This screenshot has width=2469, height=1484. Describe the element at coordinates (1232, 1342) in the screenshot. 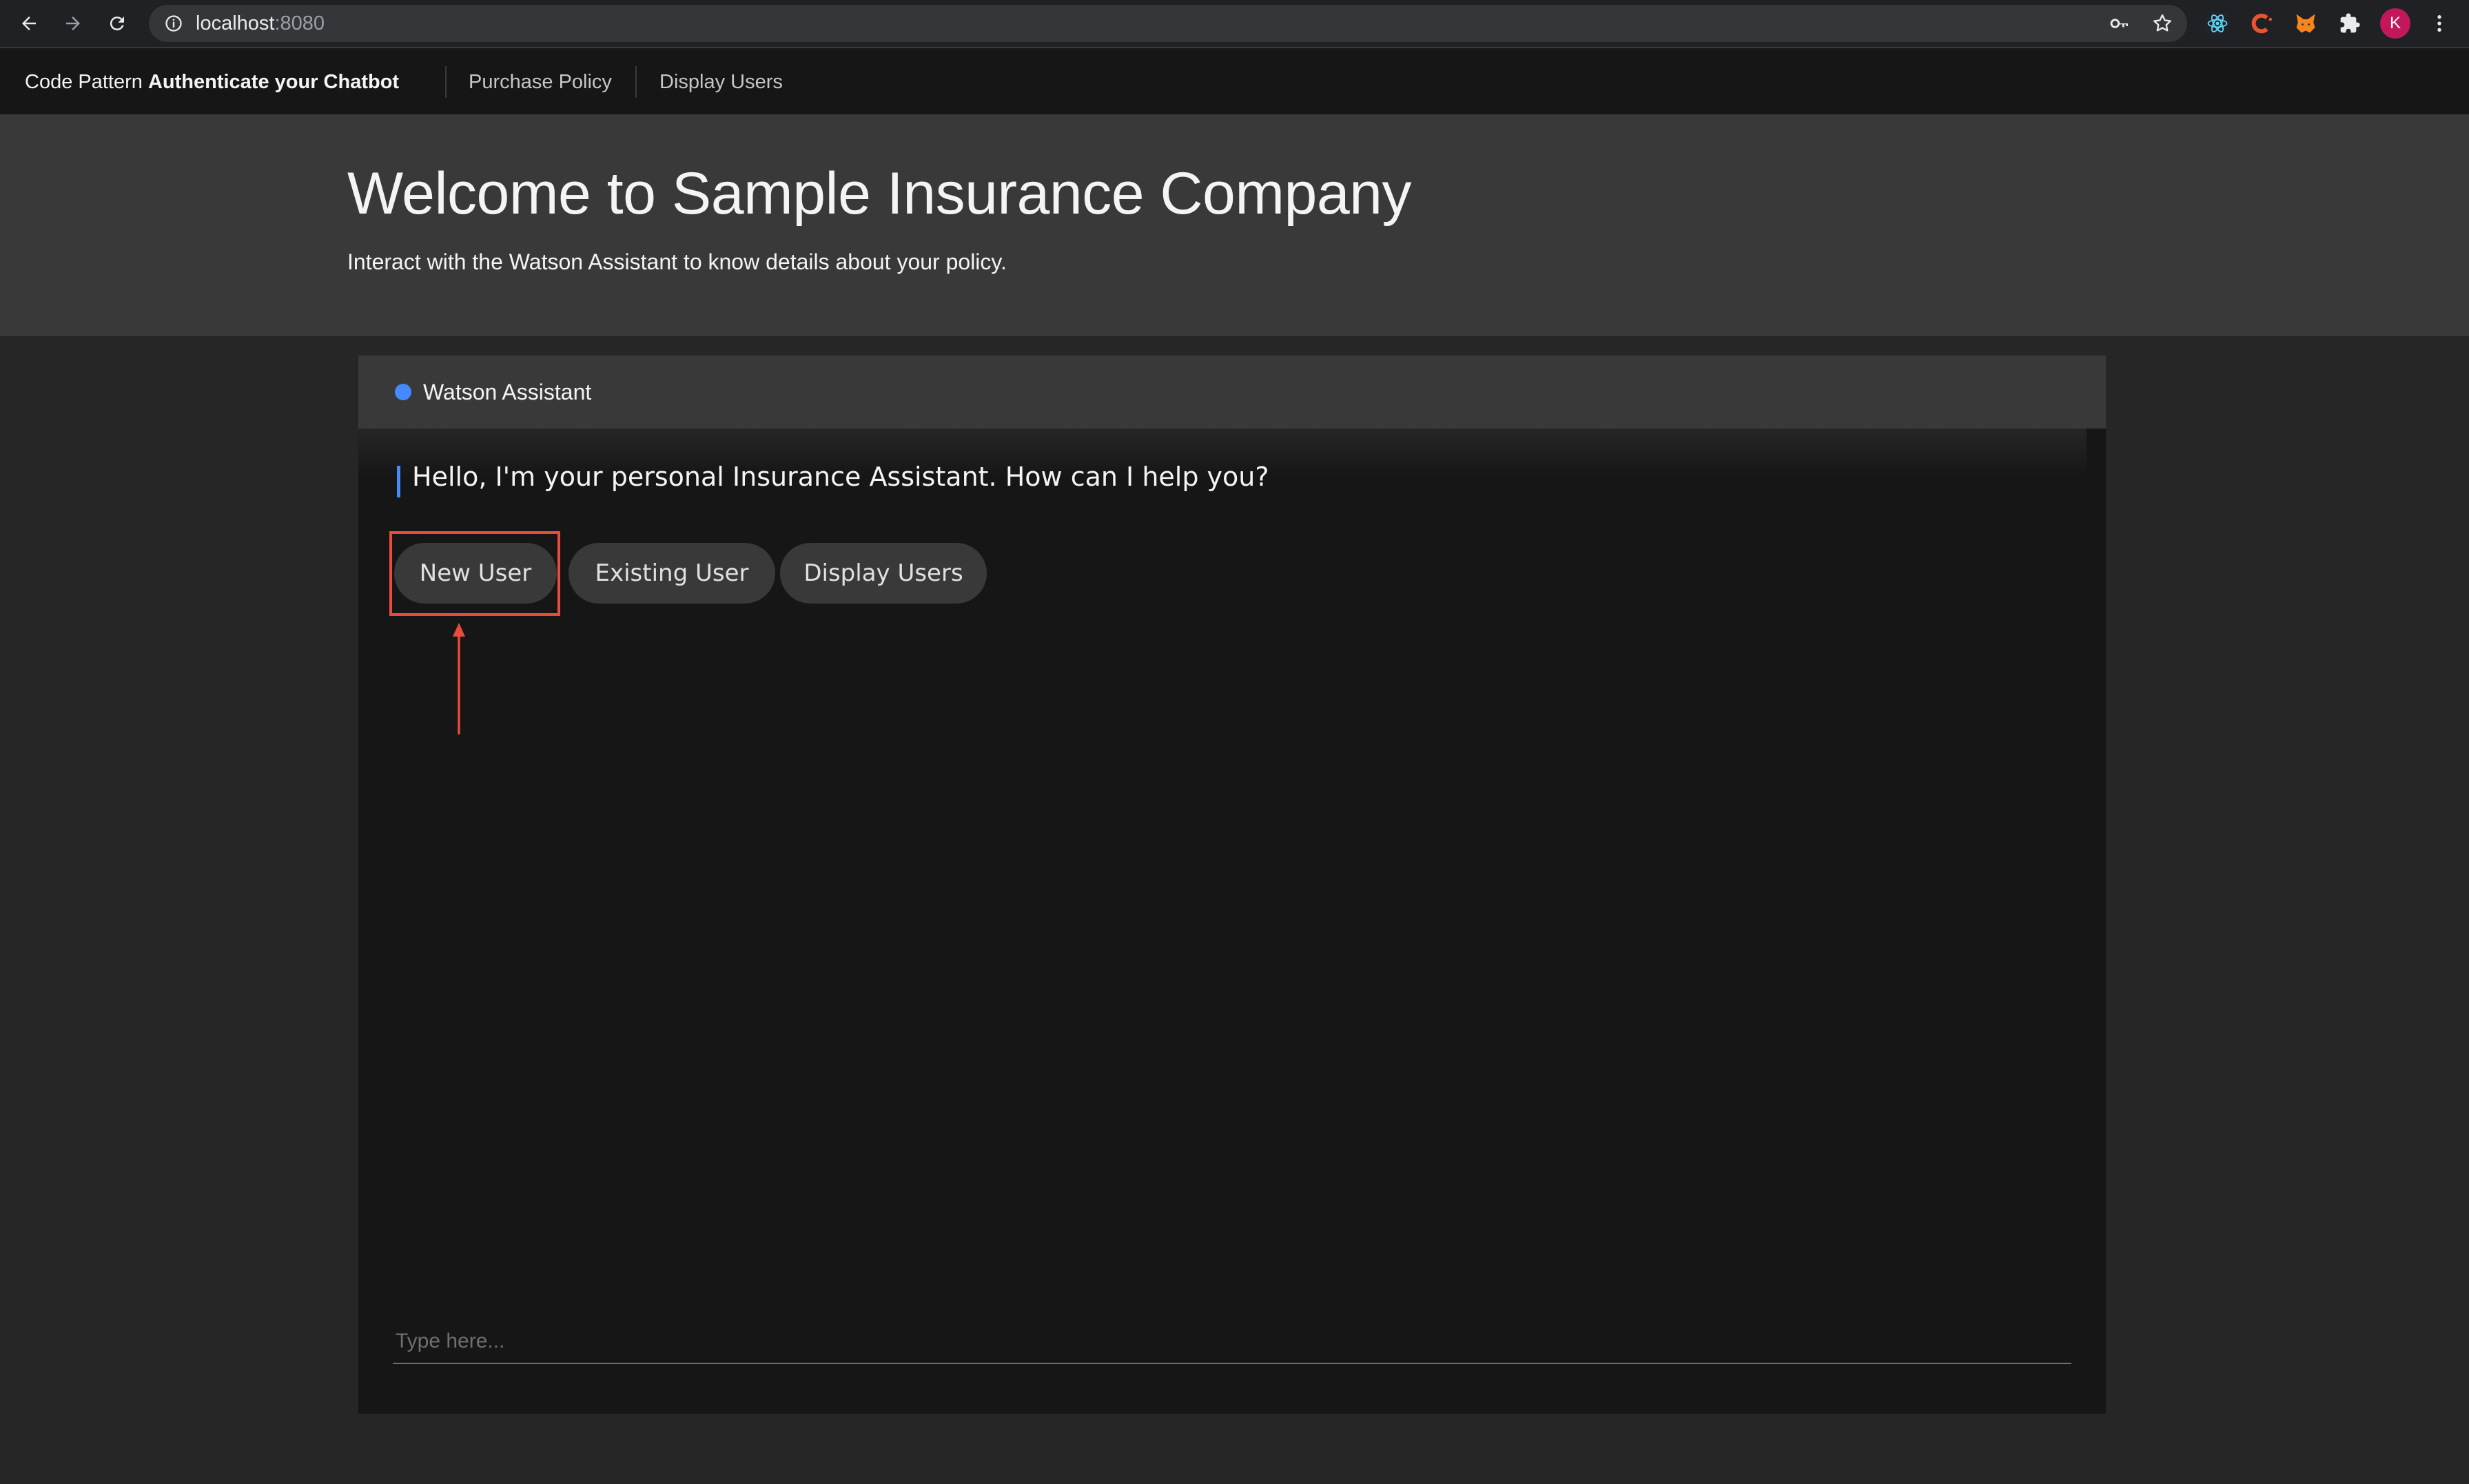

I see `chat-message-input` at that location.